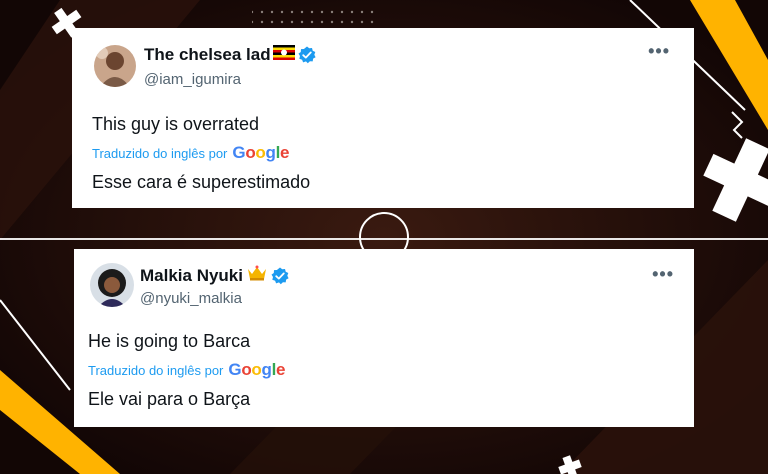 Image resolution: width=768 pixels, height=474 pixels. What do you see at coordinates (176, 124) in the screenshot?
I see `tweet-original-text: This guy is overrated` at bounding box center [176, 124].